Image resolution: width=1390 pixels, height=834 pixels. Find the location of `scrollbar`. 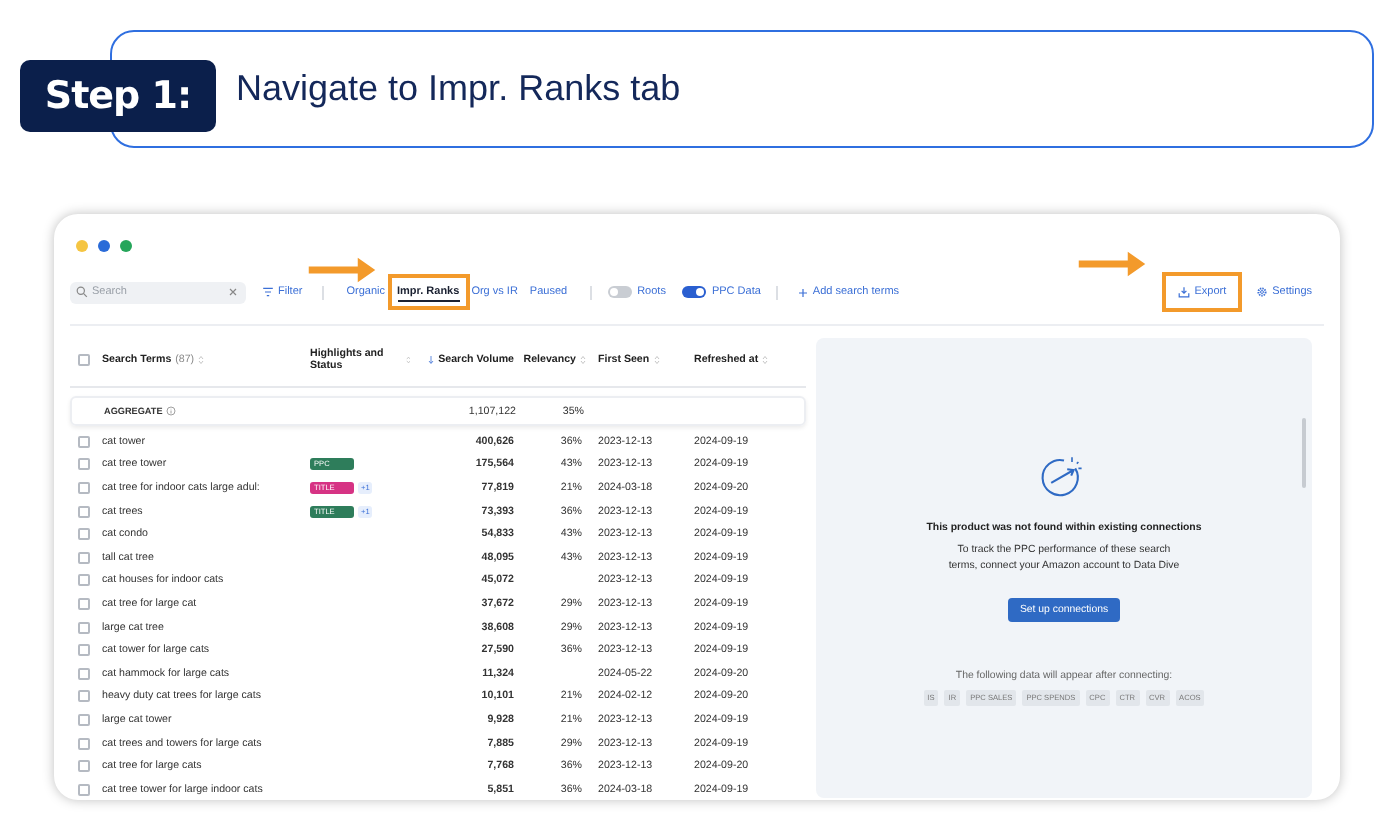

scrollbar is located at coordinates (1304, 453).